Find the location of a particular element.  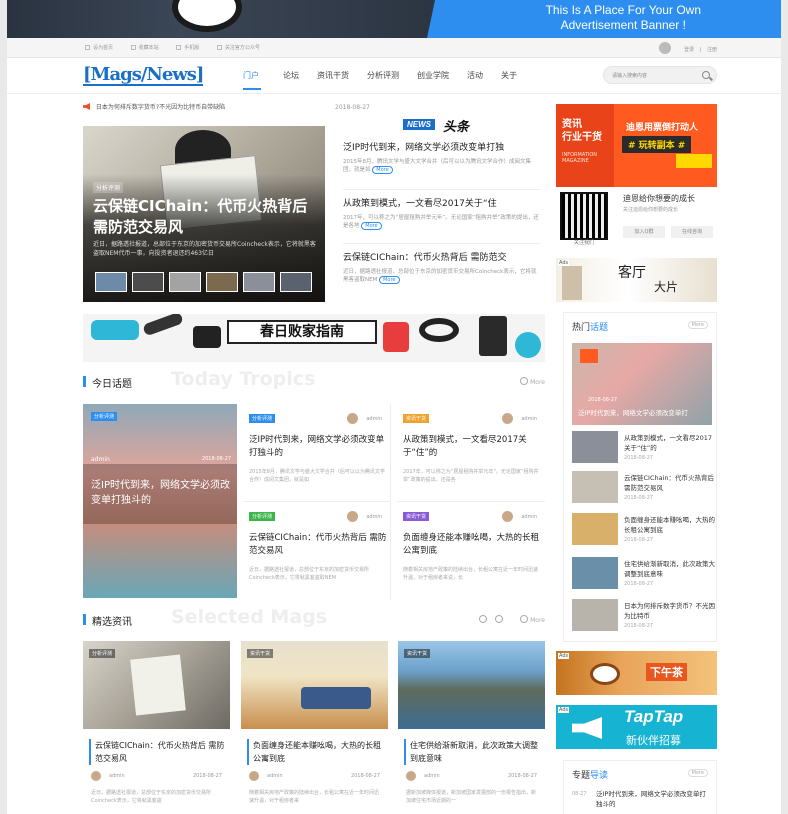

wechat-follow-link: 关注官方公众号 is located at coordinates (238, 47).